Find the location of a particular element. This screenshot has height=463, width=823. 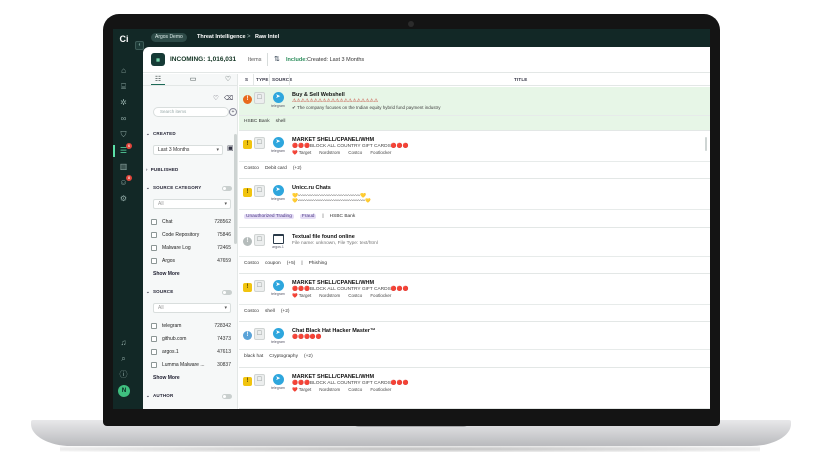

items-label: Items is located at coordinates (255, 60).